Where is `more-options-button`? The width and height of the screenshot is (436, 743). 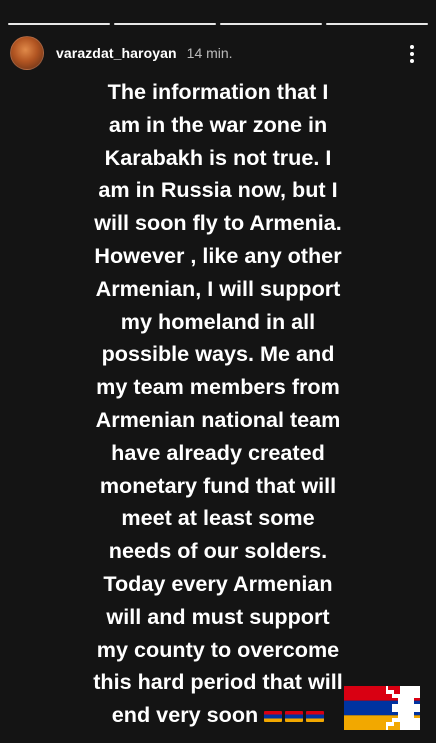
more-options-button is located at coordinates (412, 54).